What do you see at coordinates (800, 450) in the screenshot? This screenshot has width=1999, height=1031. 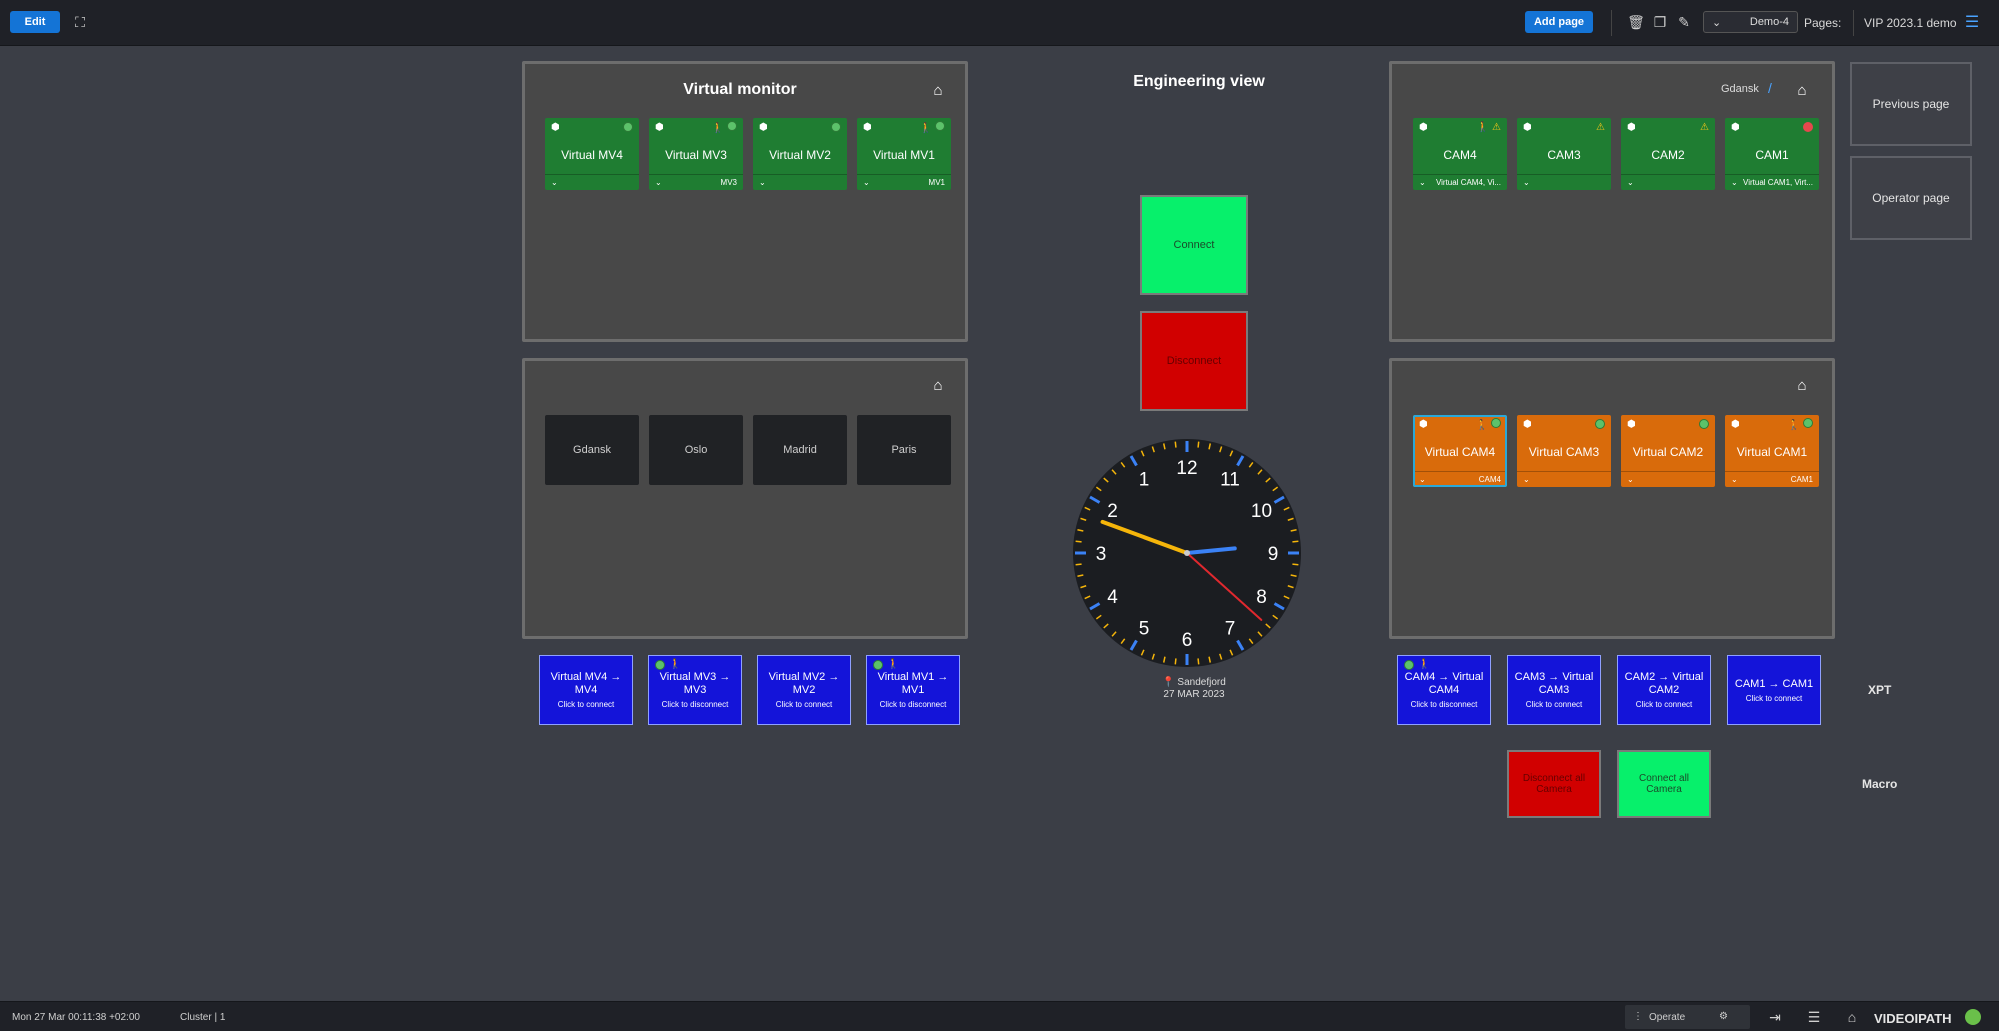 I see `location-button-madrid: Madrid` at bounding box center [800, 450].